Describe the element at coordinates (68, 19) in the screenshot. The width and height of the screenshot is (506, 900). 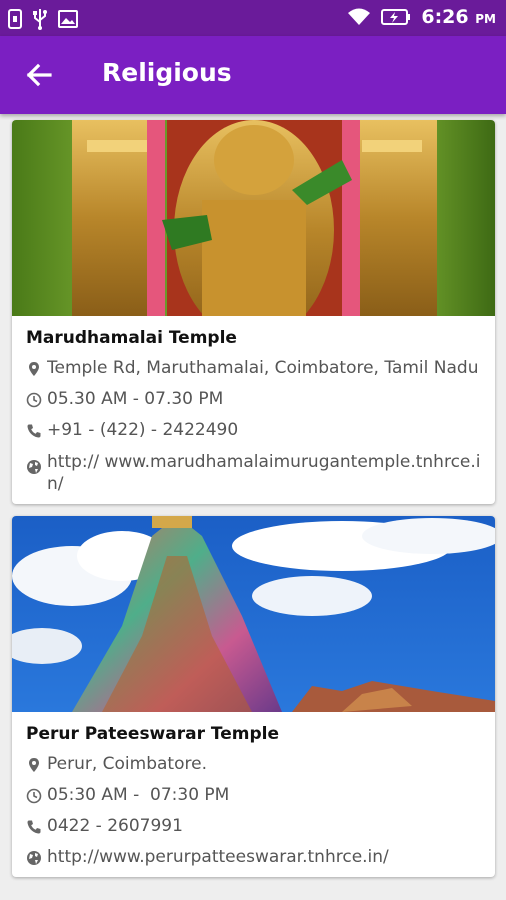
I see `image-icon` at that location.